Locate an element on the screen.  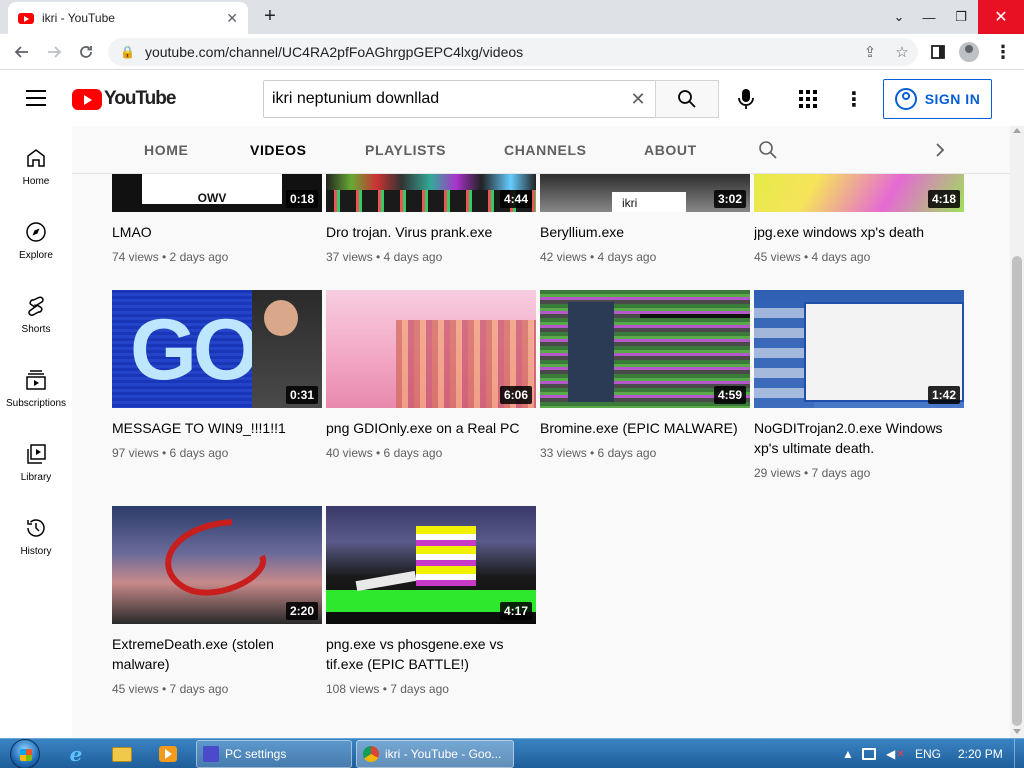
guide-item-history: History is located at coordinates (36, 531).